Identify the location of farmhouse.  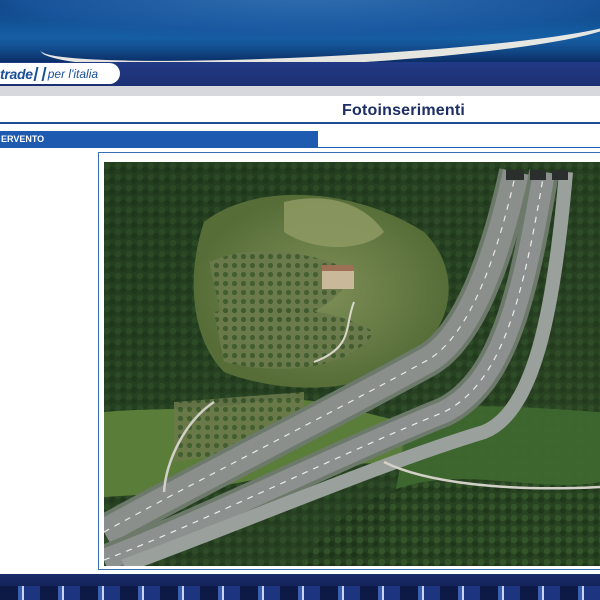
(338, 279).